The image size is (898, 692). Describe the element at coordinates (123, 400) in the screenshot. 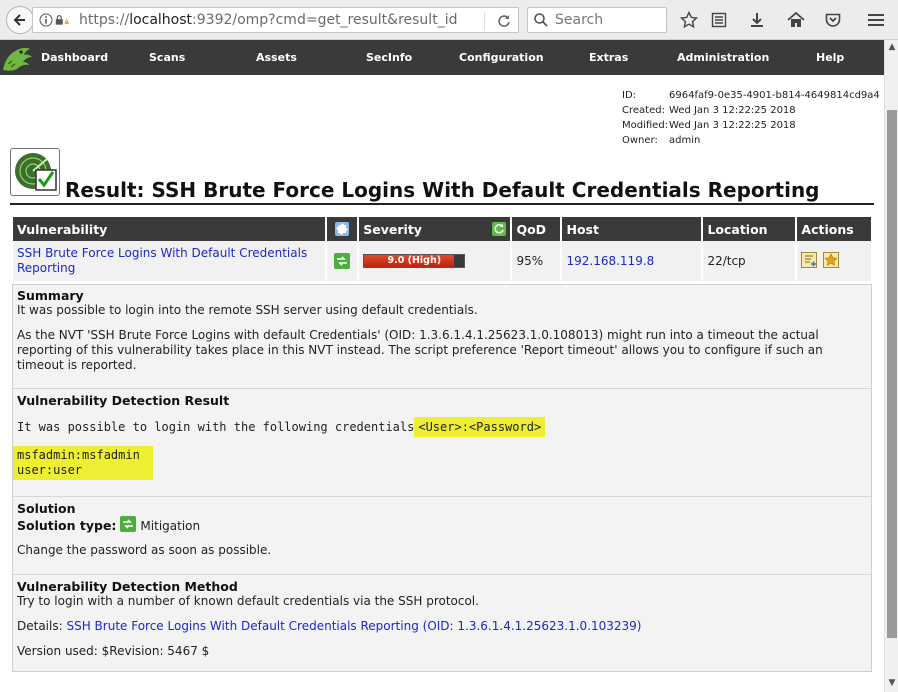

I see `detection-result-heading: Vulnerability Detection Result` at that location.